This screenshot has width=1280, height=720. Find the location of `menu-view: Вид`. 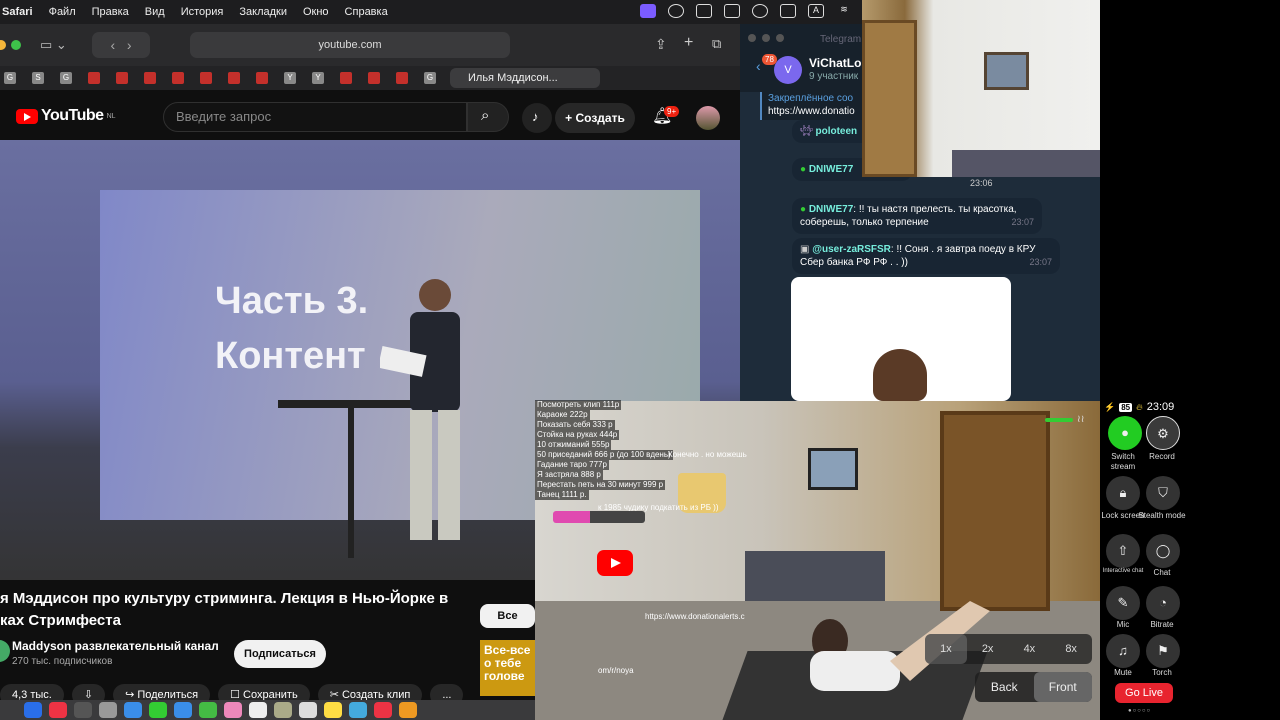

menu-view: Вид is located at coordinates (155, 12).